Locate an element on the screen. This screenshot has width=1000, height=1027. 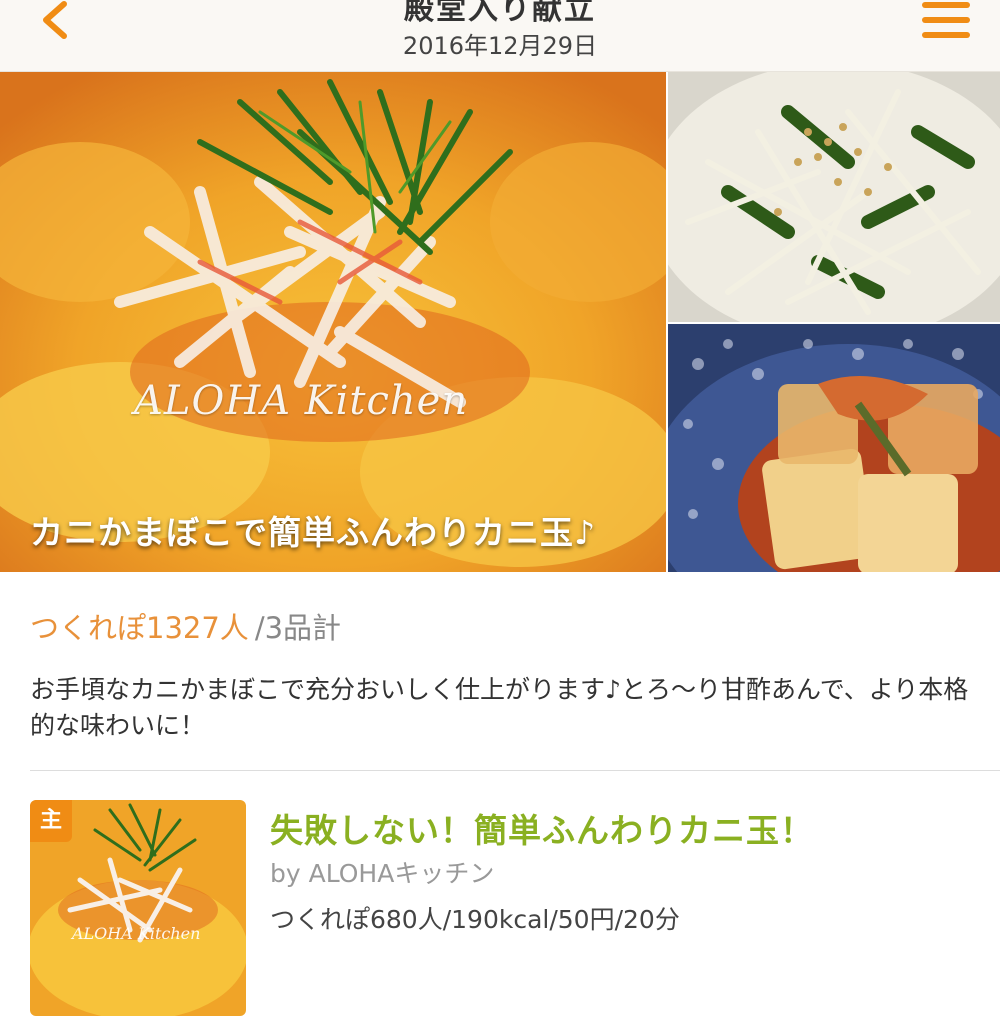
hero-side-image-bottom is located at coordinates (834, 448).